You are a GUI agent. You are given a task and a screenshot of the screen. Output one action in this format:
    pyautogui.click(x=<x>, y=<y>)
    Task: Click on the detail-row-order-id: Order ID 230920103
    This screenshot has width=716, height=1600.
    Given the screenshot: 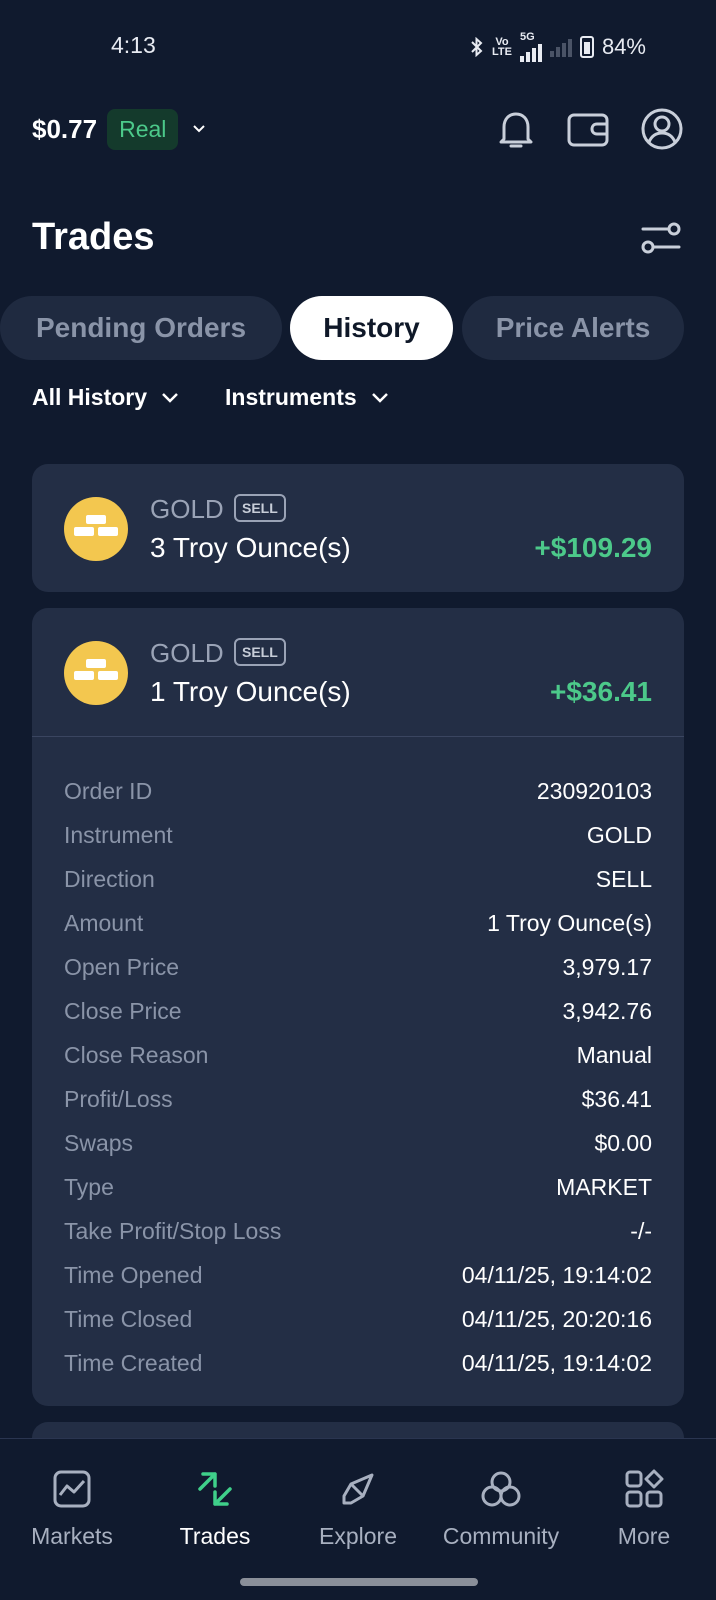 What is the action you would take?
    pyautogui.click(x=358, y=790)
    